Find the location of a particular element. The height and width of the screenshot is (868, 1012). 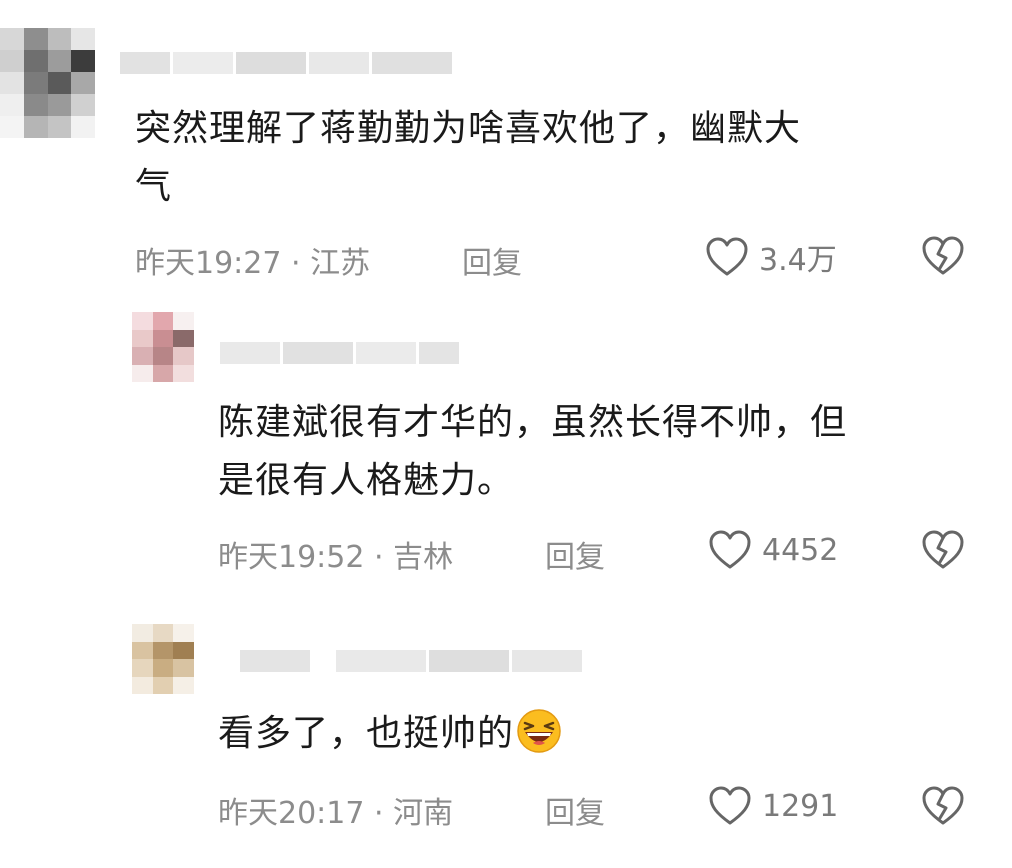

comment-text-line: 陈建斌很有才华的，虽然长得不帅，但 is located at coordinates (533, 422).